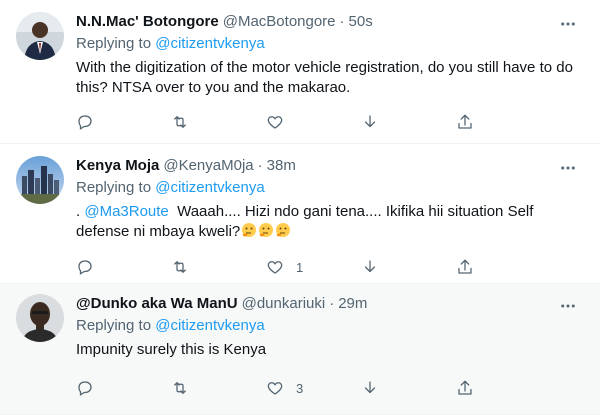 This screenshot has width=600, height=415. I want to click on avatar-photo-man-portrait, so click(40, 318).